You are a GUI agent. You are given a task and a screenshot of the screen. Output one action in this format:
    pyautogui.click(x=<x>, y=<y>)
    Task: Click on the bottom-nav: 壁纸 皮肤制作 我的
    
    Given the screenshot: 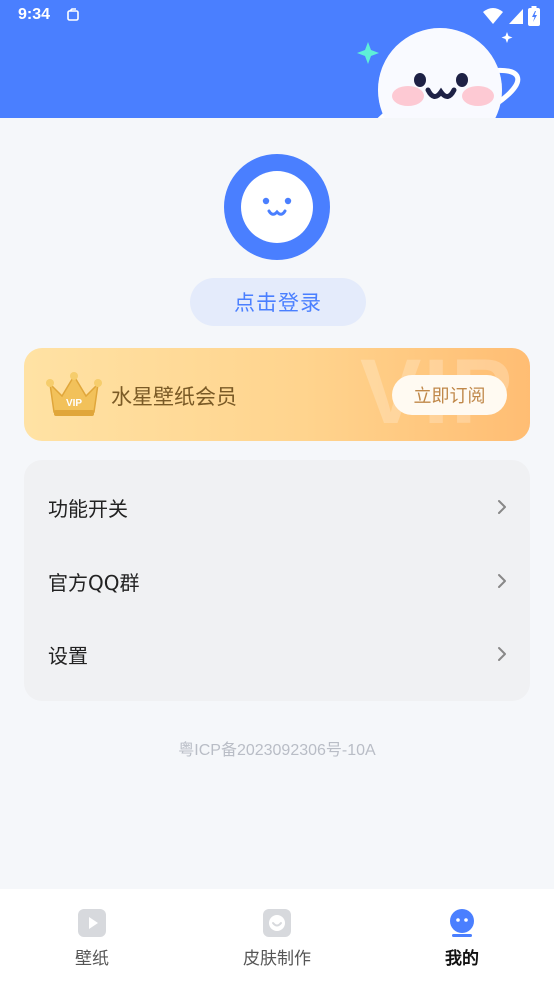 What is the action you would take?
    pyautogui.click(x=277, y=936)
    